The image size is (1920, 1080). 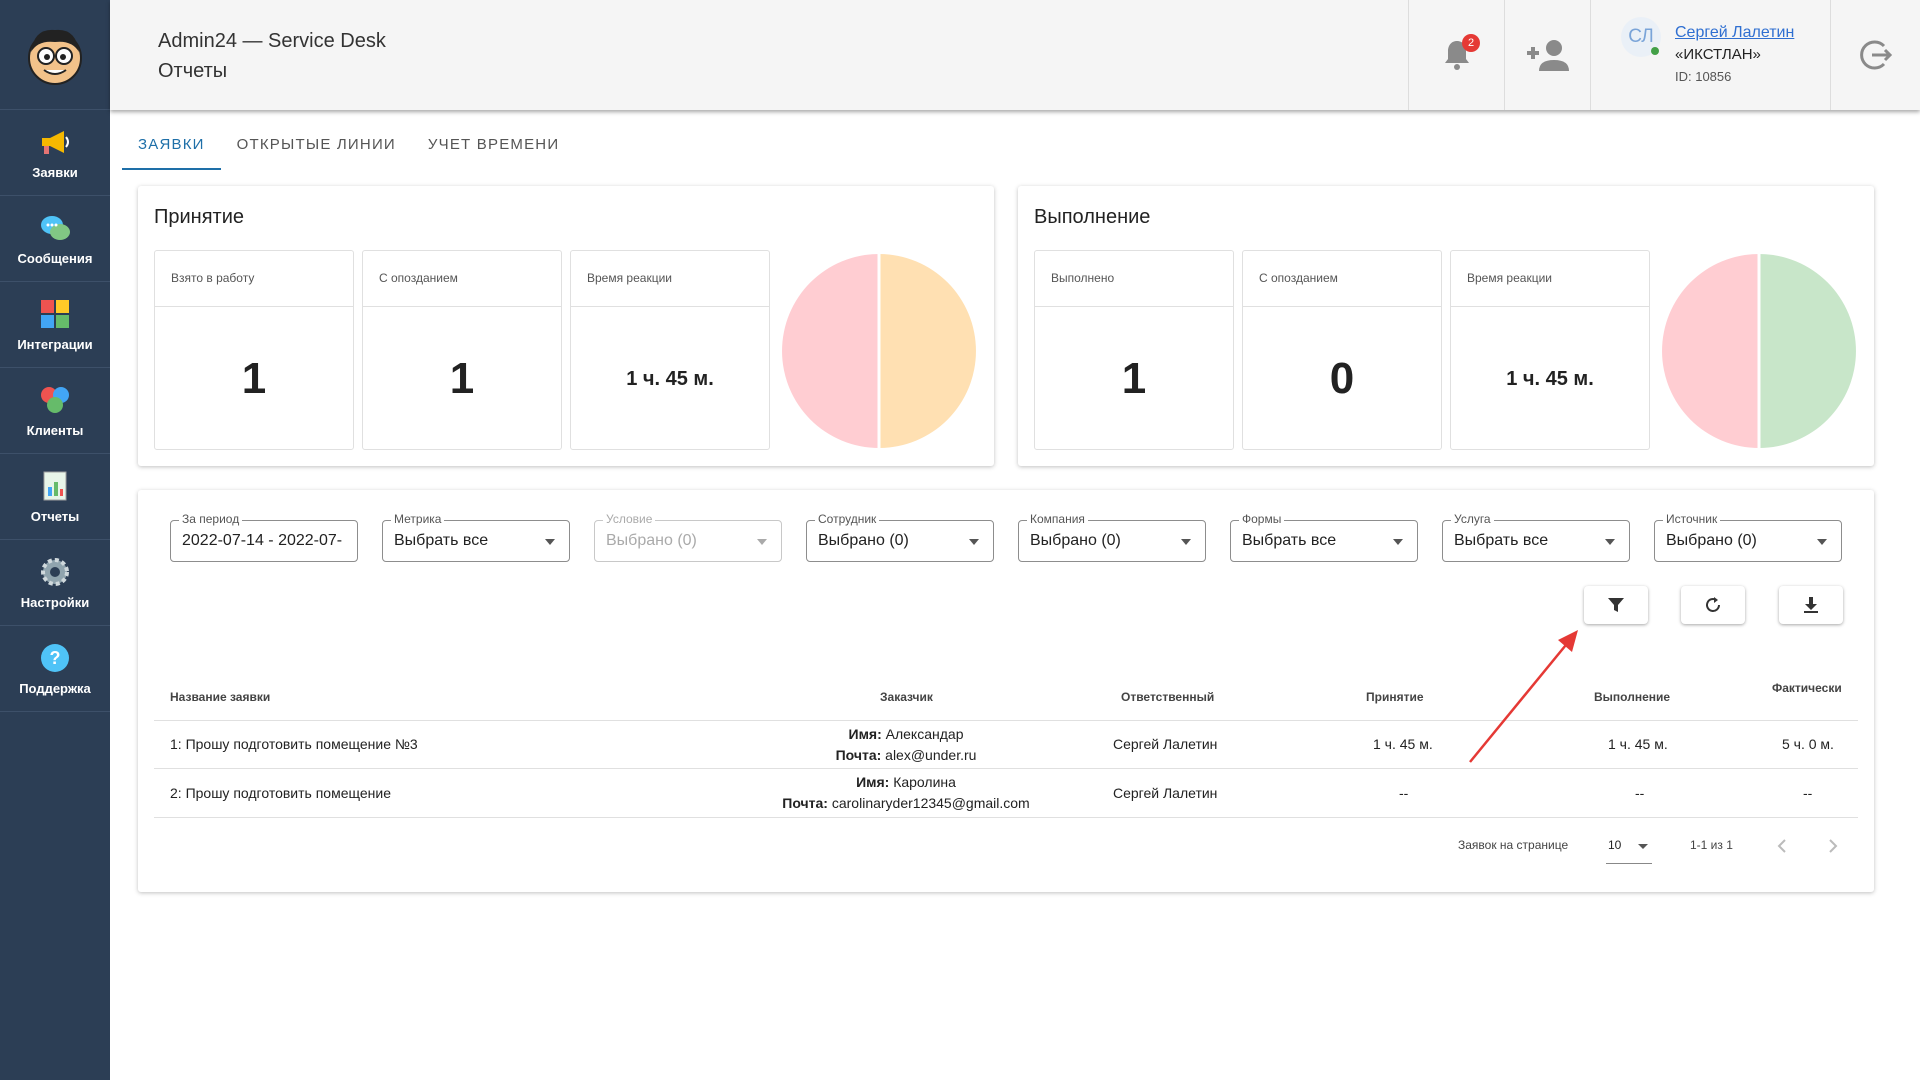 I want to click on mascot-face-icon, so click(x=55, y=57).